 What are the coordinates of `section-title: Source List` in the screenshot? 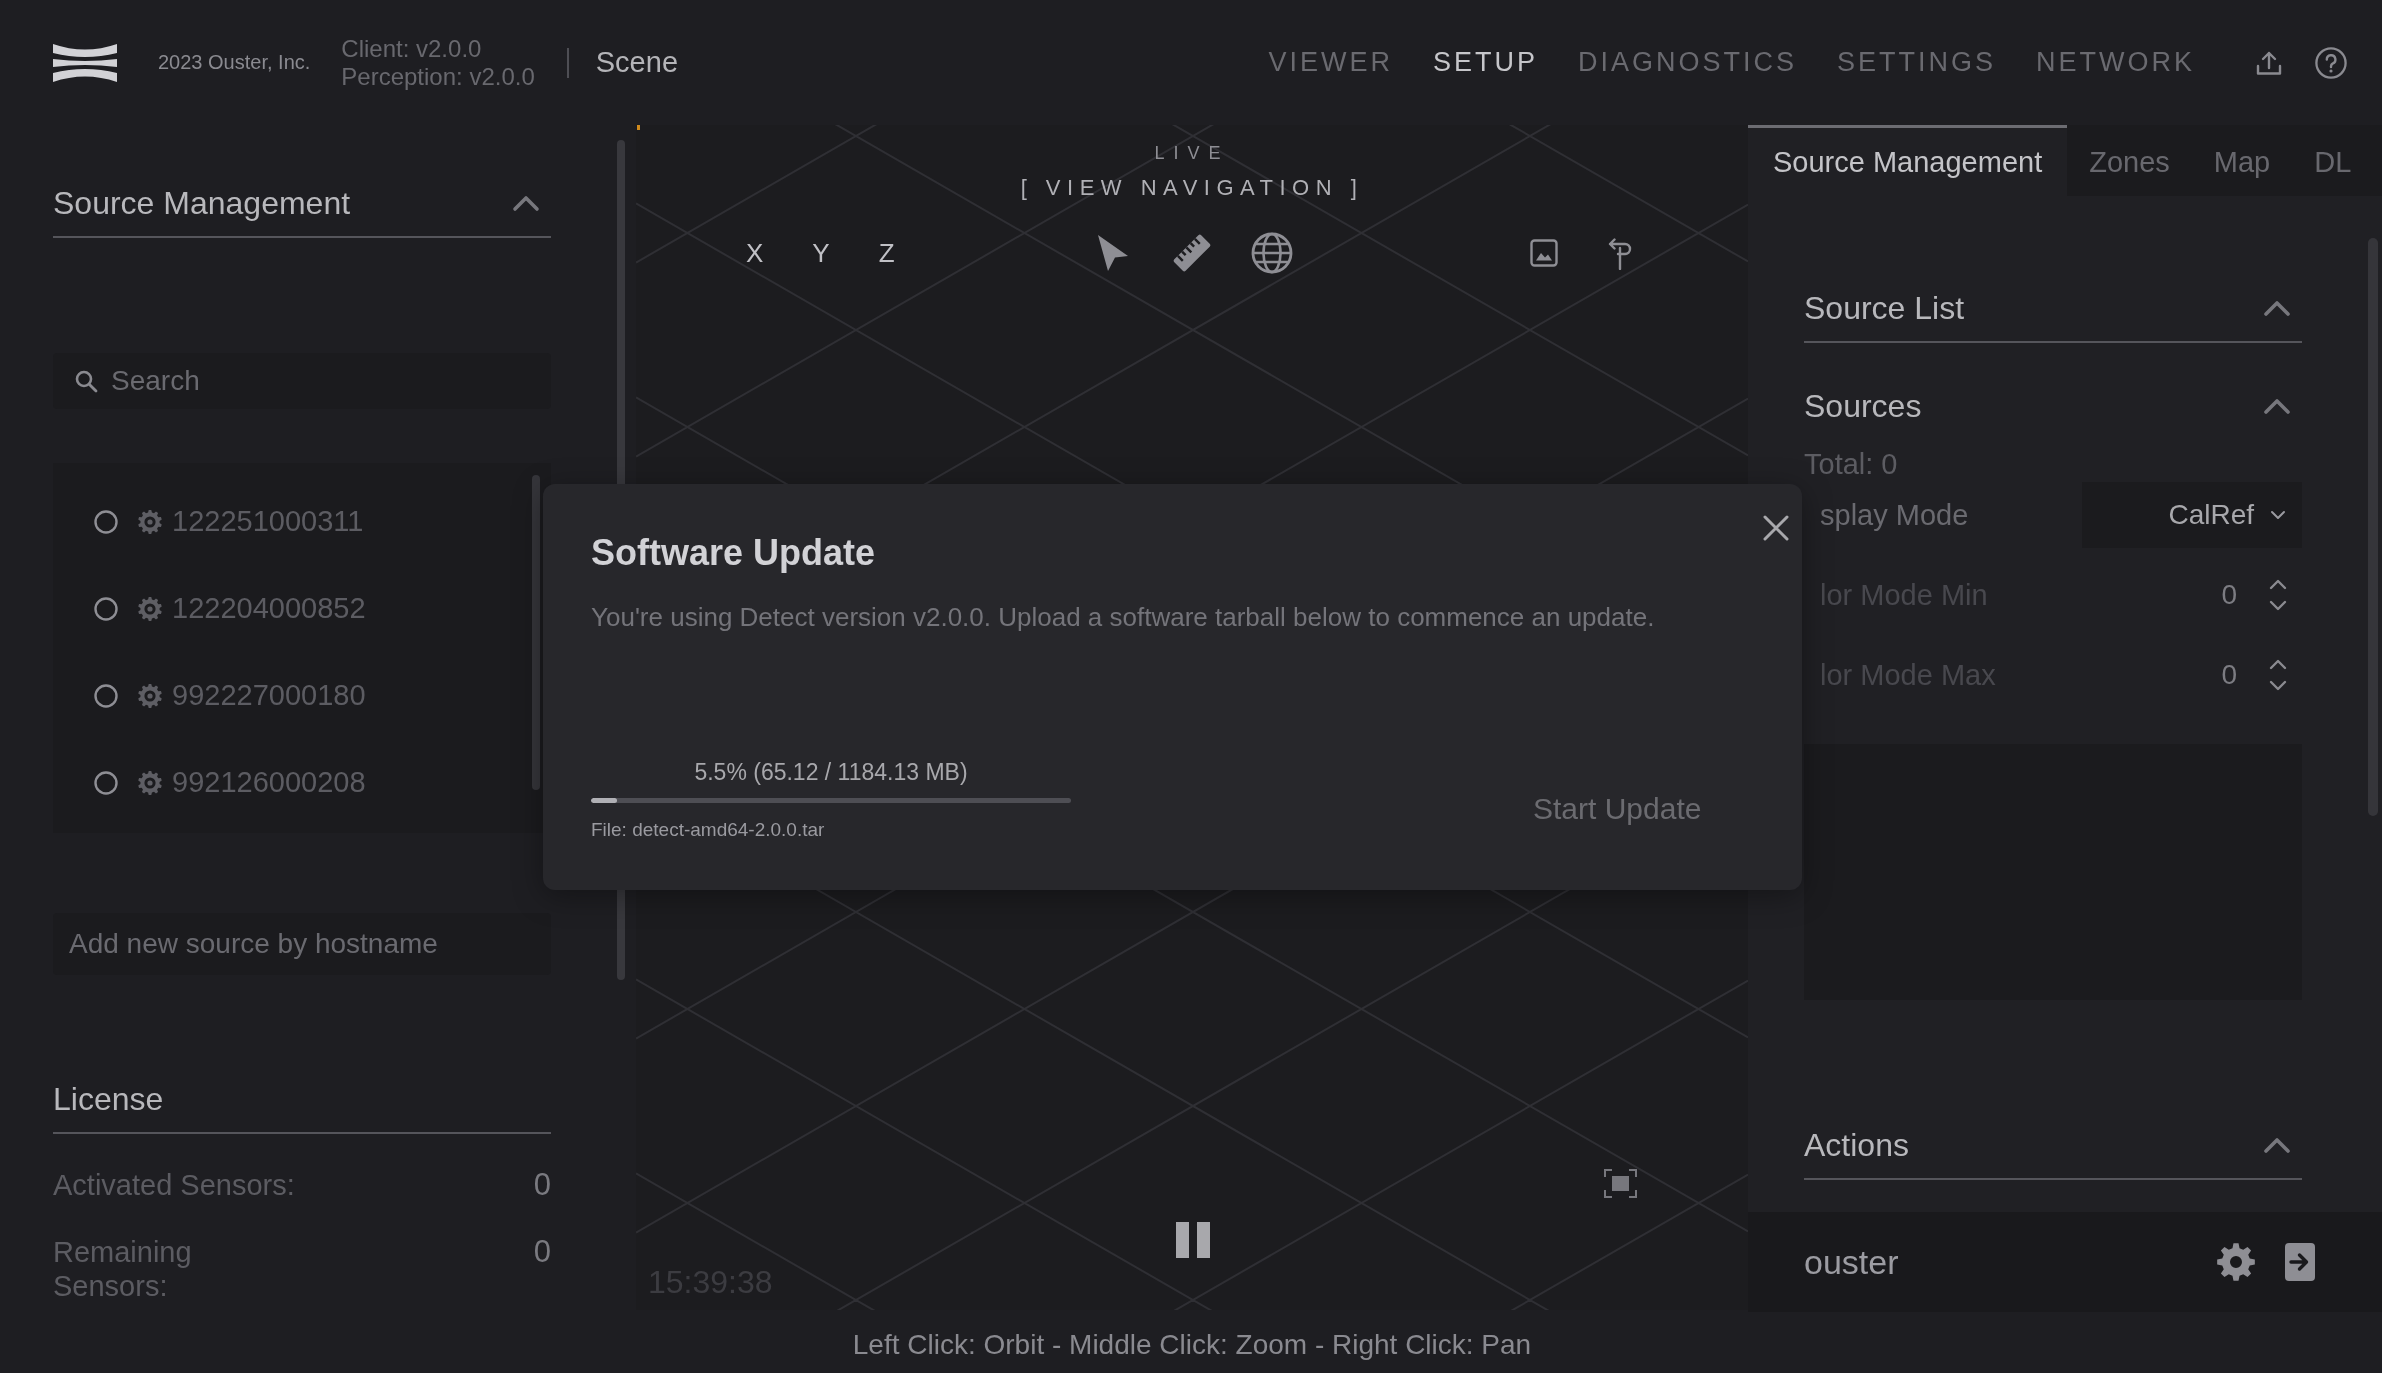 It's located at (1884, 308).